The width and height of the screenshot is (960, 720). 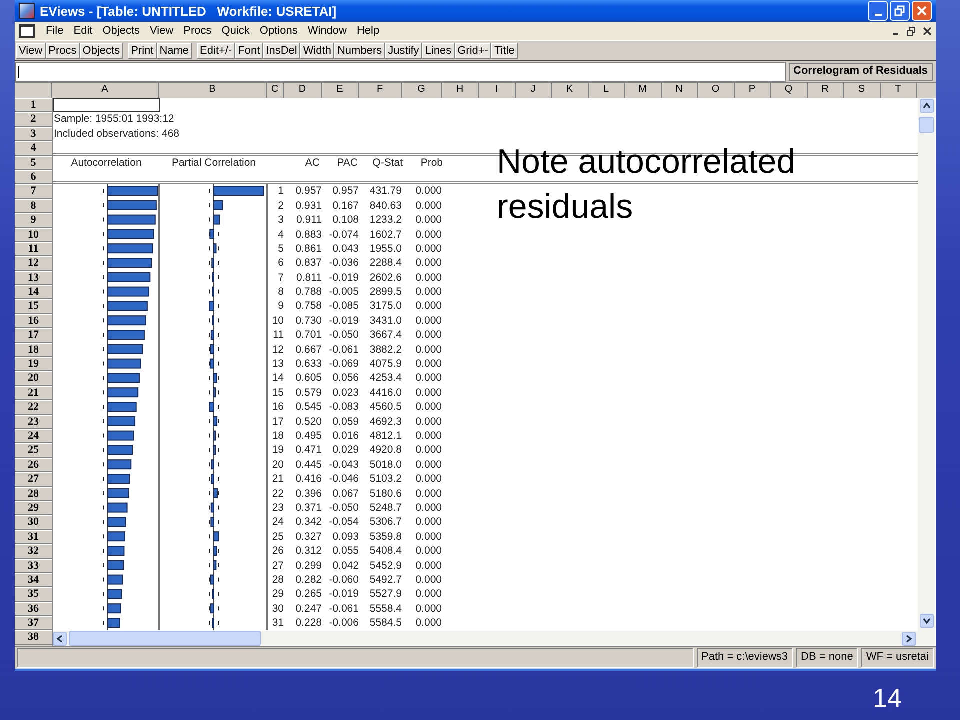 I want to click on toolbar-button: Numbers, so click(x=360, y=50).